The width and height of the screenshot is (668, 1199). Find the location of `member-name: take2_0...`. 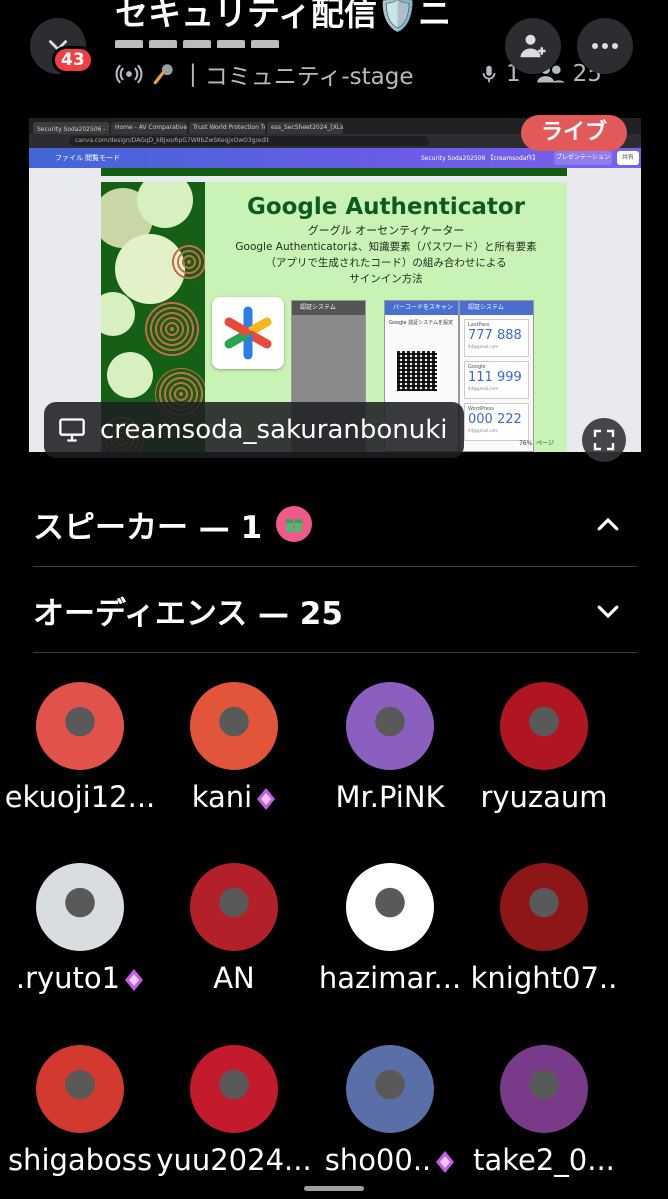

member-name: take2_0... is located at coordinates (544, 1160).